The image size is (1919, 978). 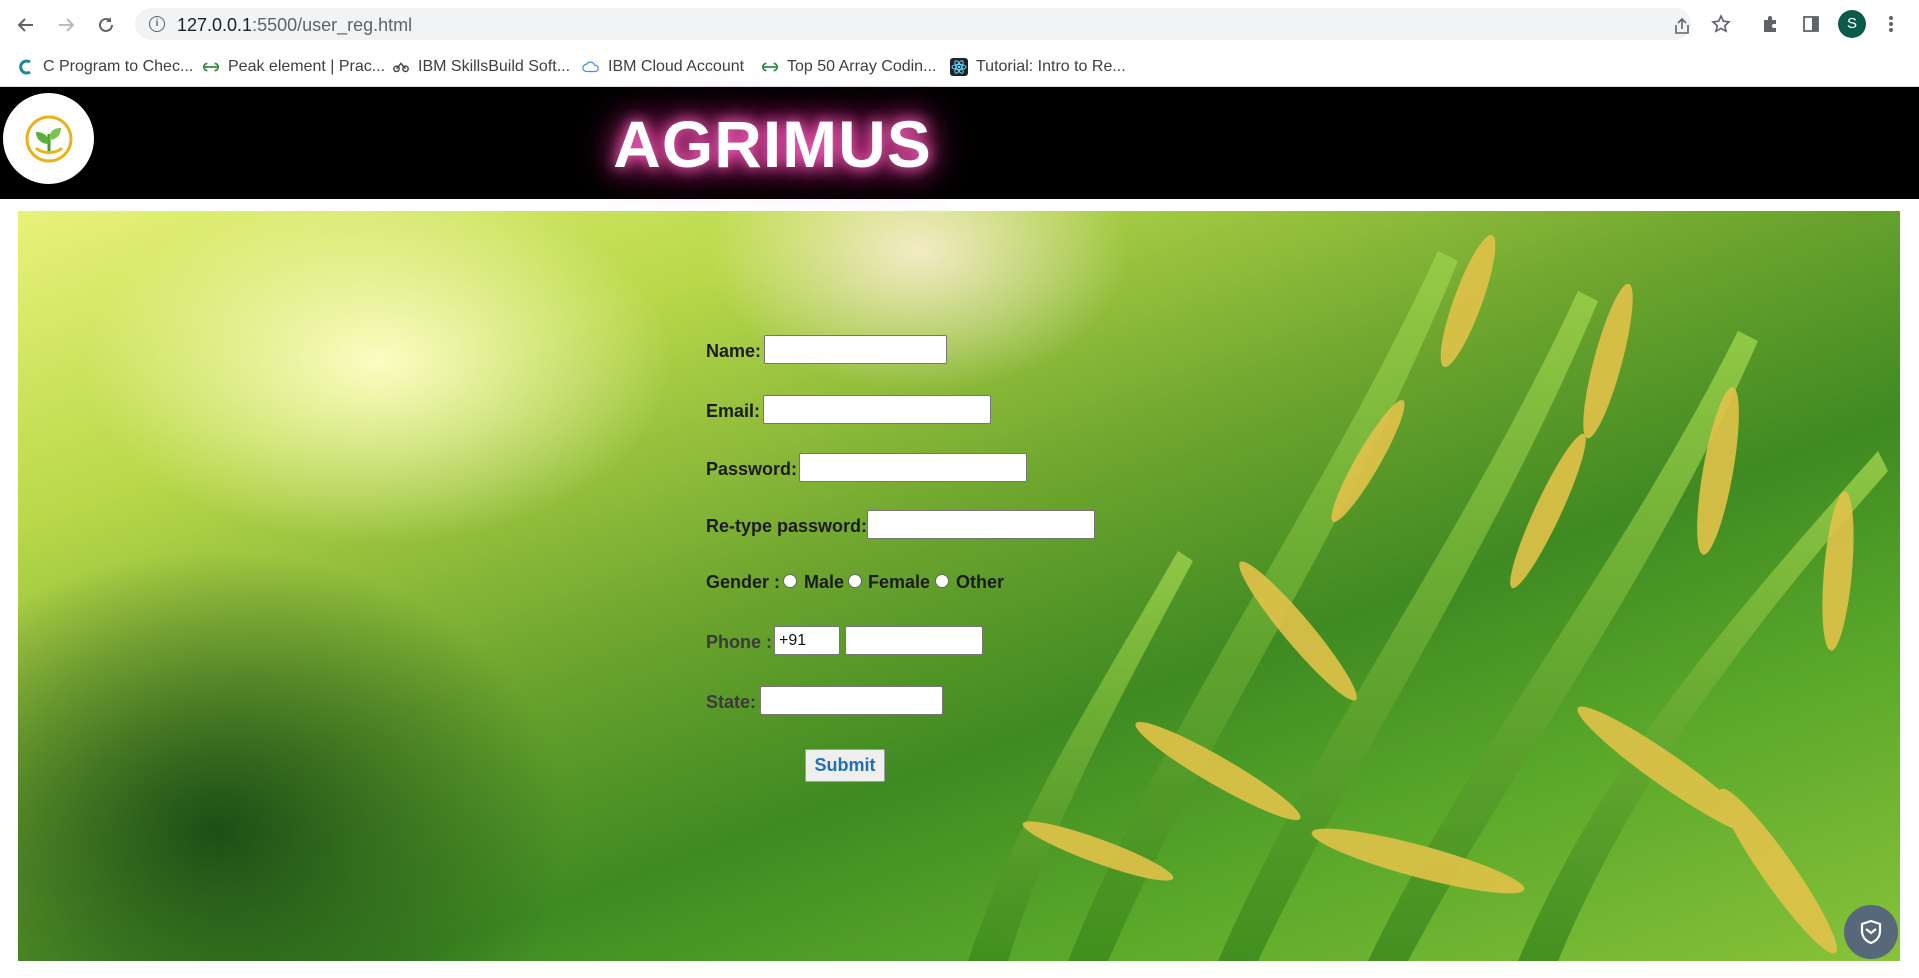 What do you see at coordinates (752, 469) in the screenshot?
I see `password-label: Password:` at bounding box center [752, 469].